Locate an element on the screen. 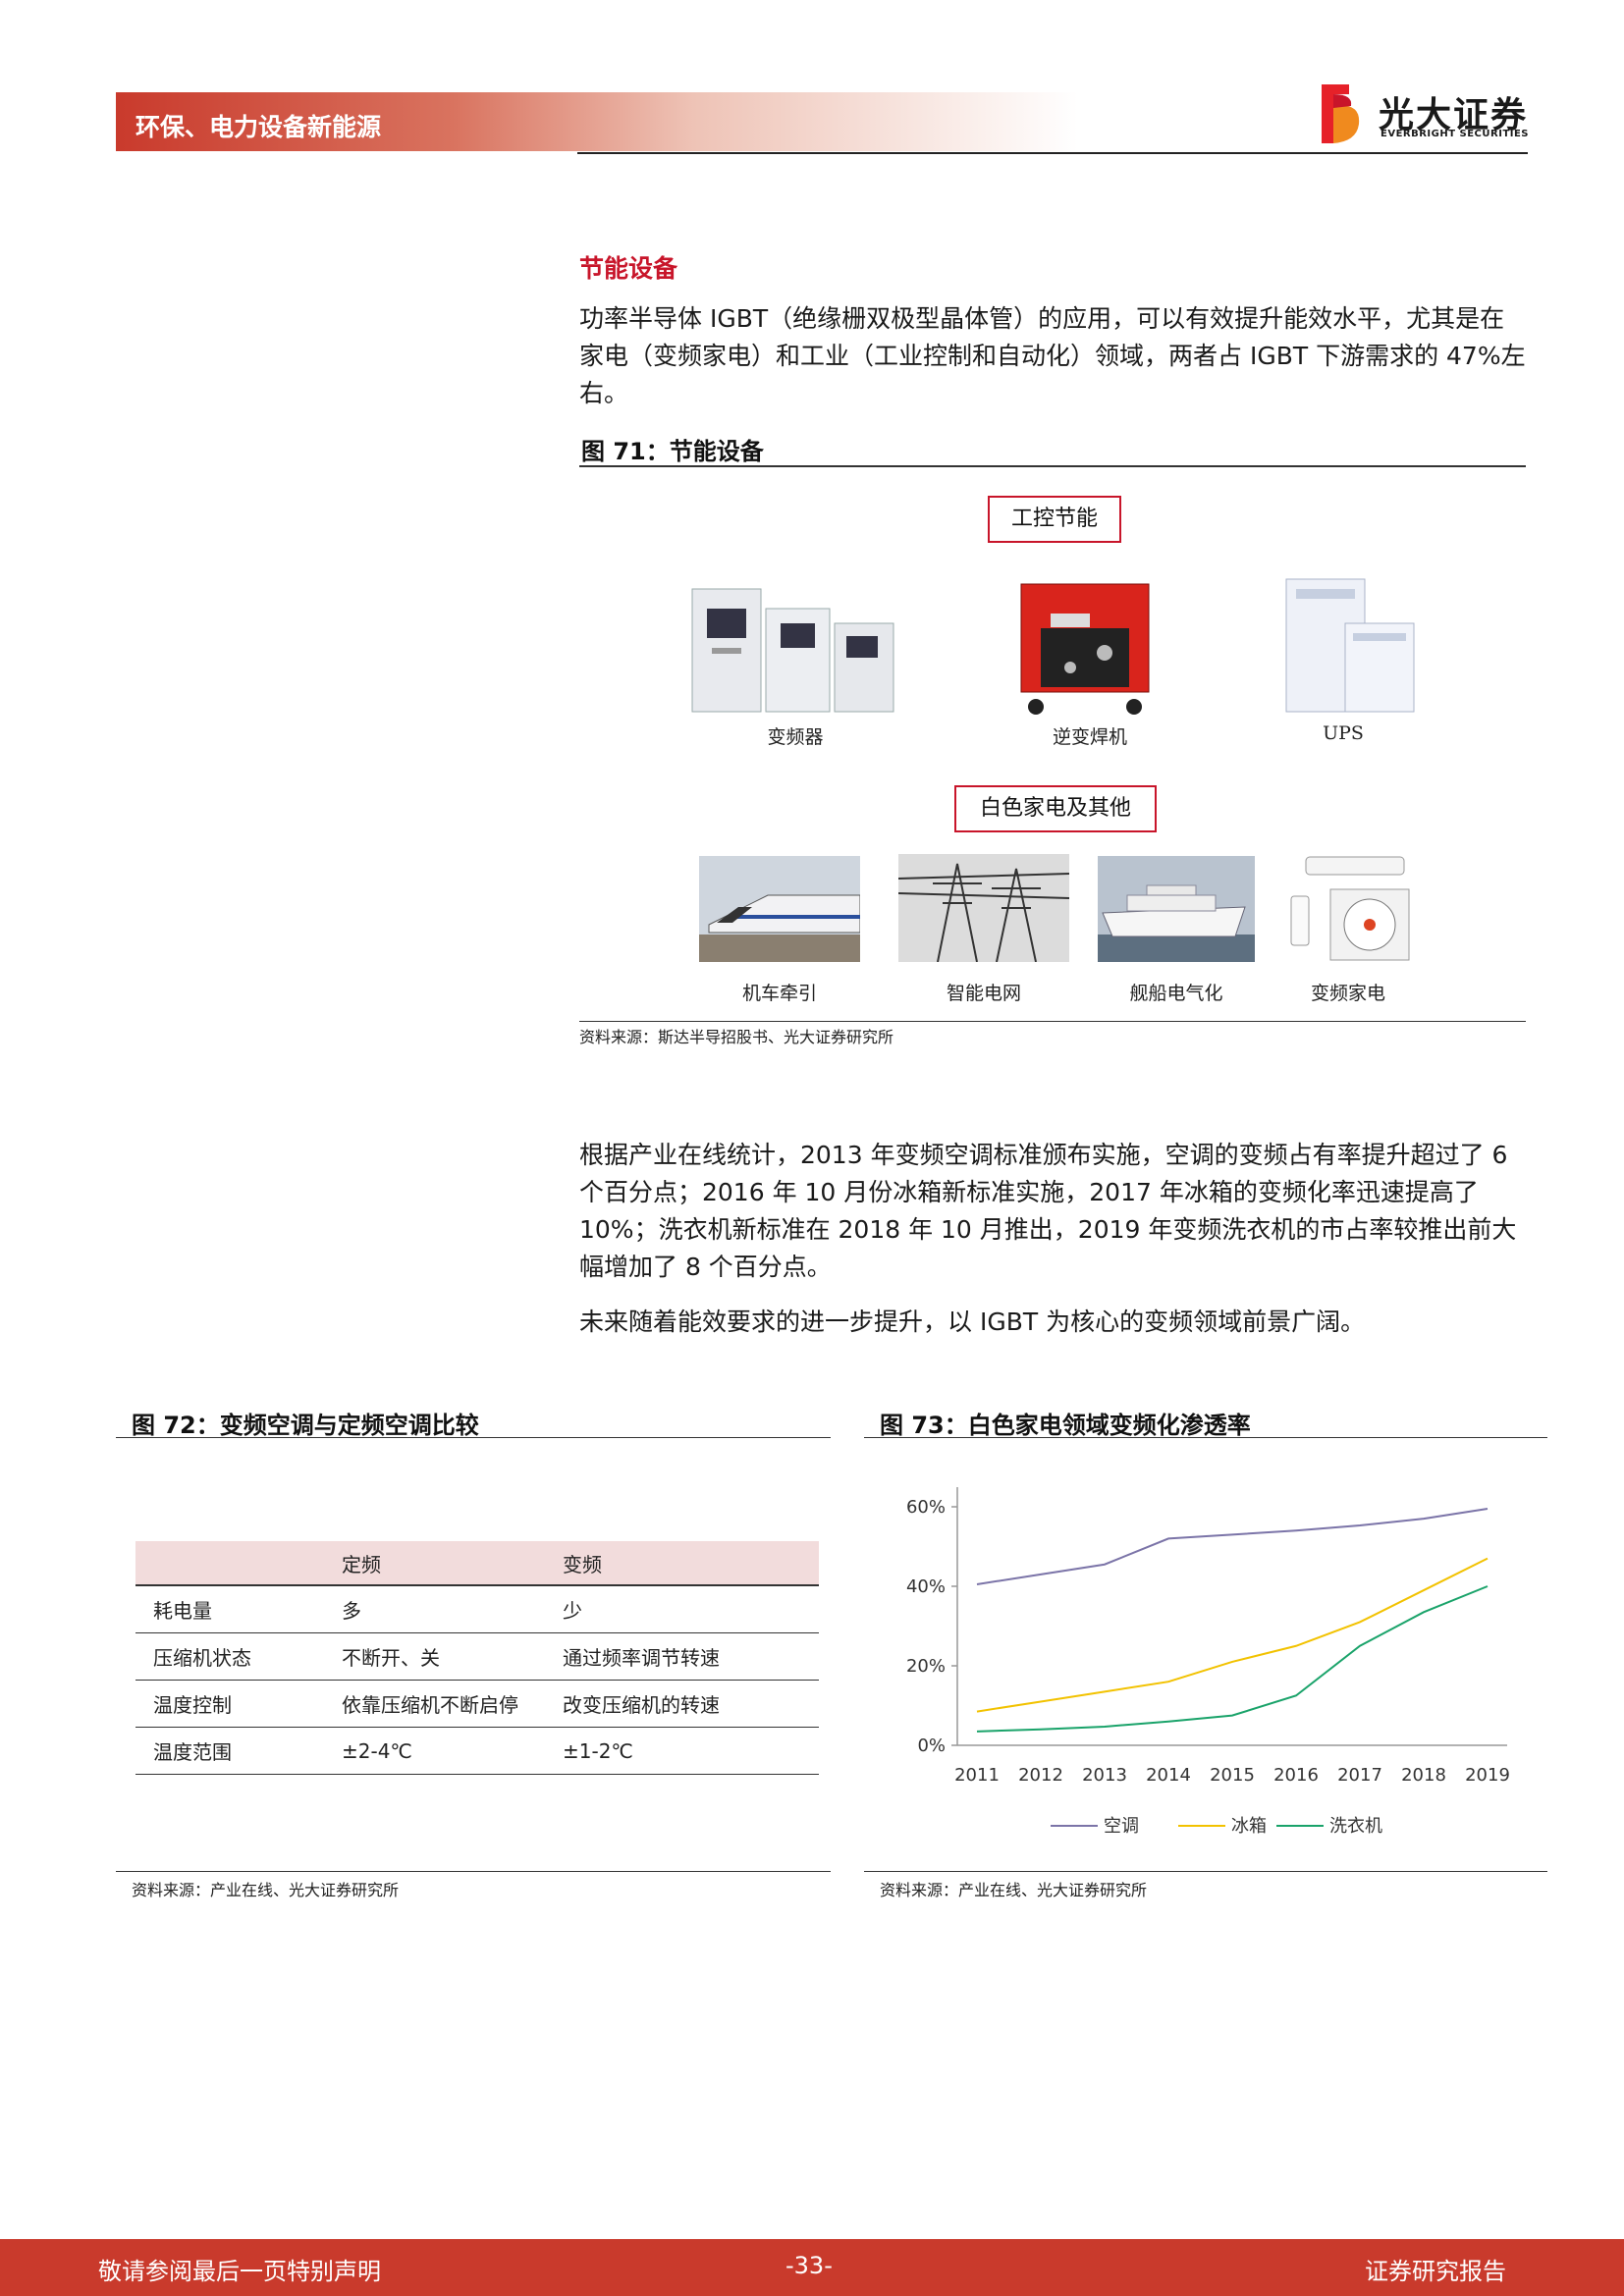 This screenshot has width=1624, height=2296. x-tick-label: 2018 is located at coordinates (1423, 1775).